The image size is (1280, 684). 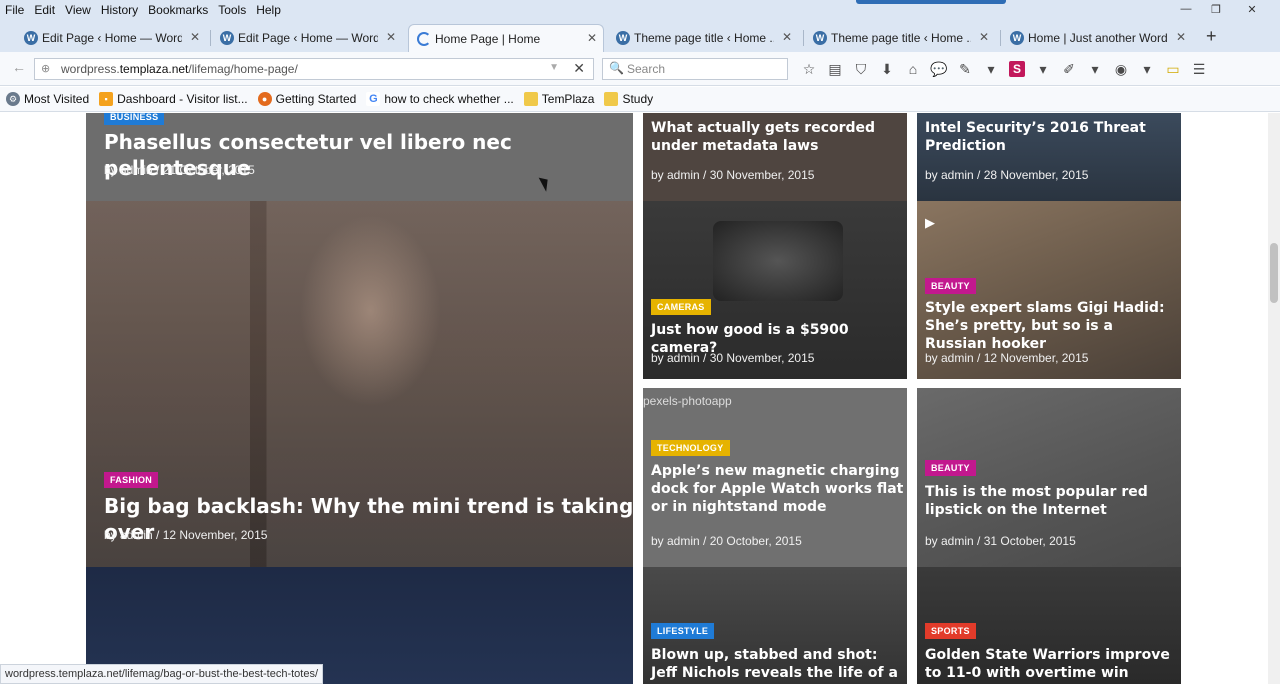 What do you see at coordinates (1216, 9) in the screenshot?
I see `restore-icon: ❐` at bounding box center [1216, 9].